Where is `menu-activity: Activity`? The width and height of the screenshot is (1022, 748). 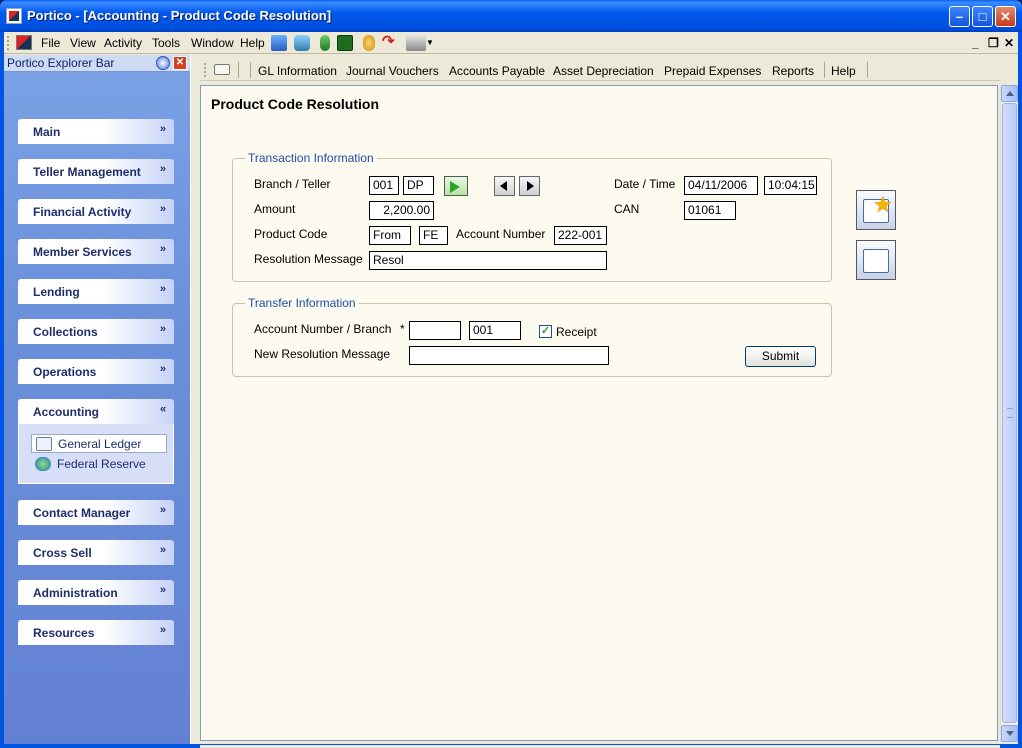 menu-activity: Activity is located at coordinates (123, 43).